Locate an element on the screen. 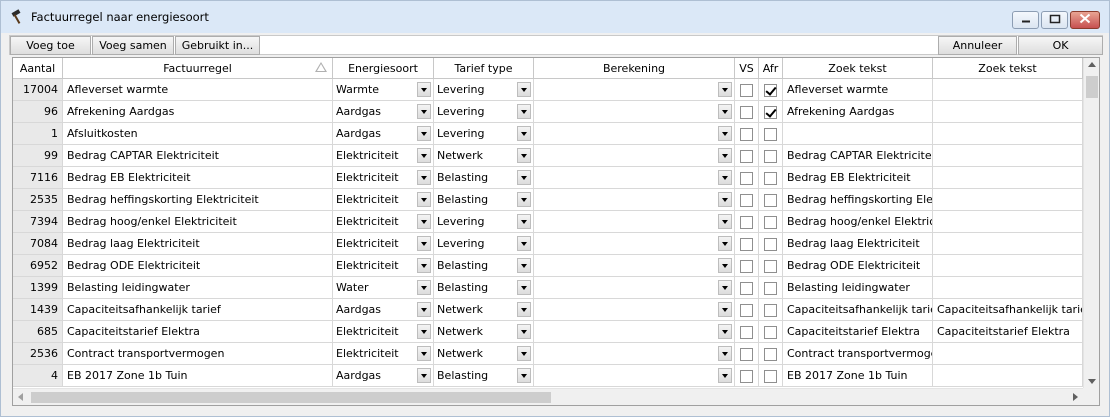  vertical-scroll-thumb is located at coordinates (1092, 87).